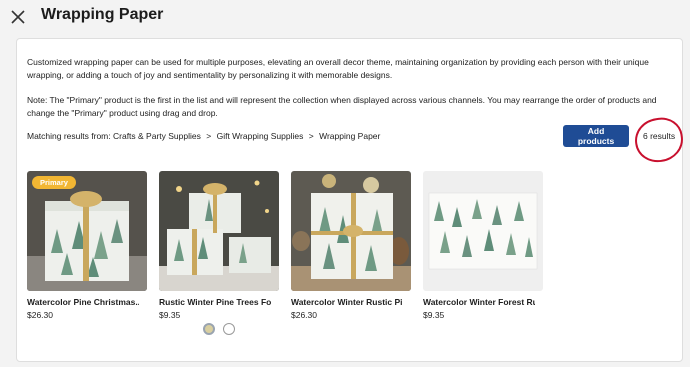  I want to click on header: Wrapping Paper, so click(345, 18).